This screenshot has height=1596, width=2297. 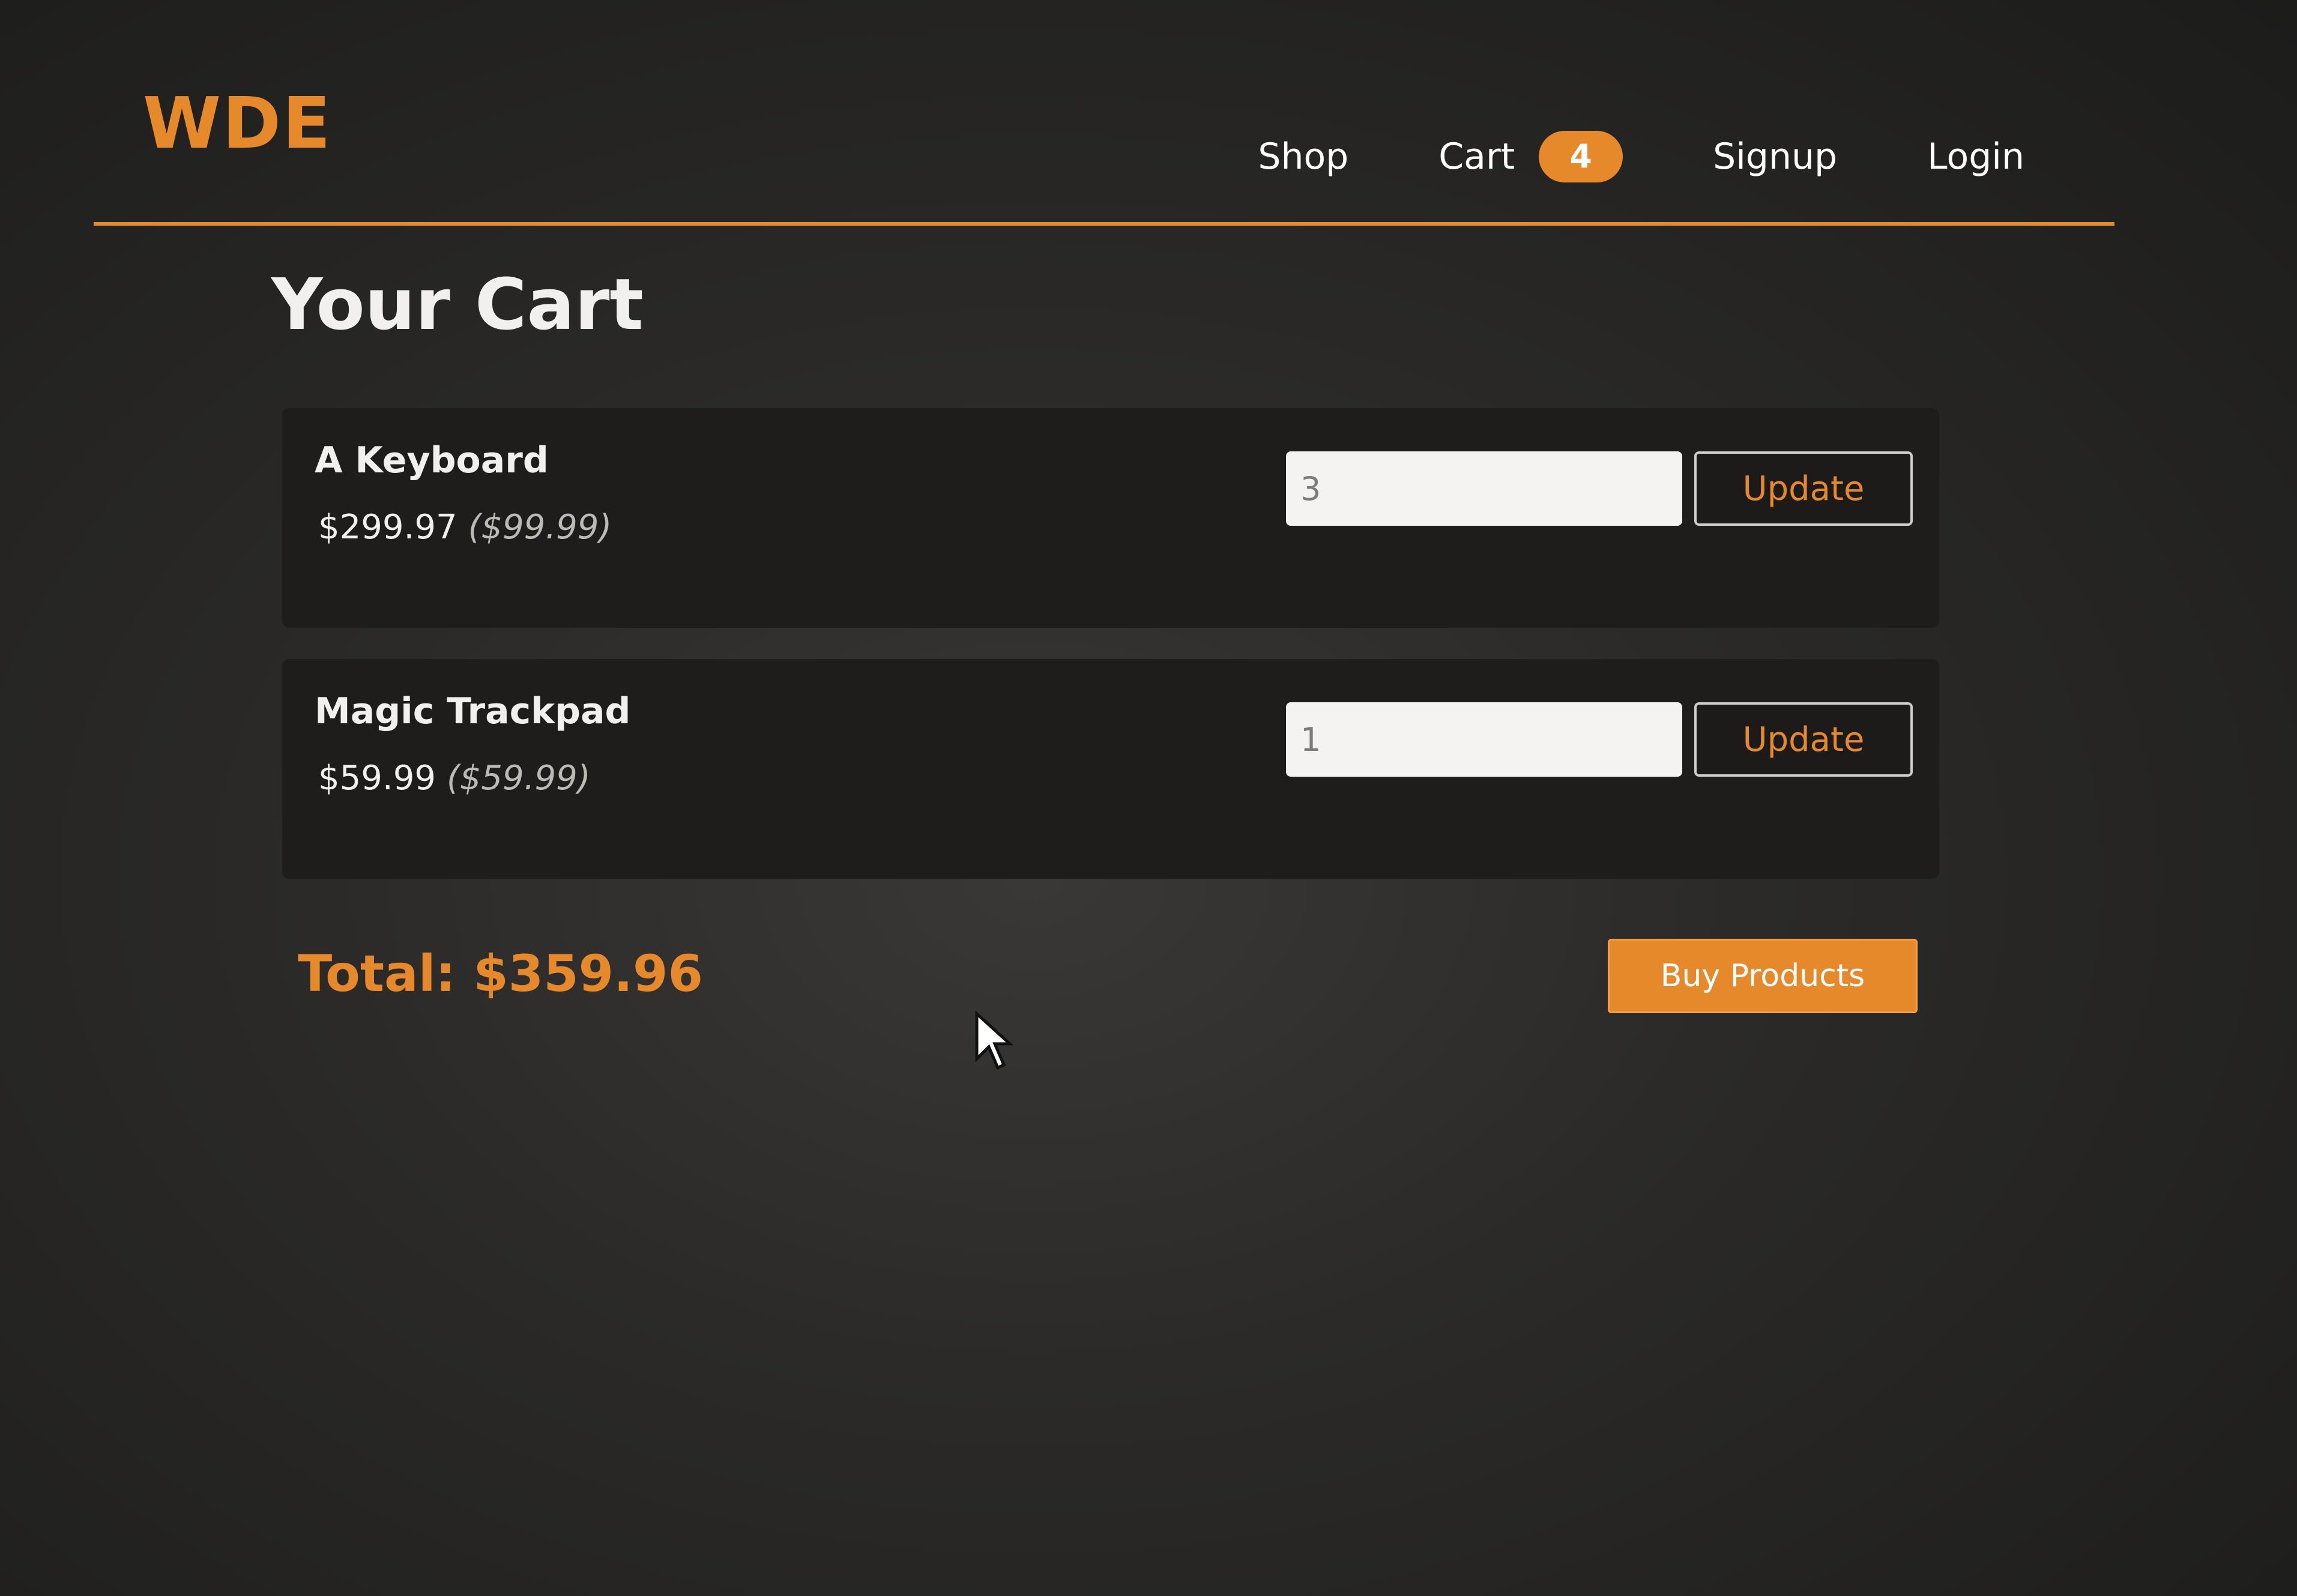 What do you see at coordinates (432, 460) in the screenshot?
I see `item-name: A Keyboard` at bounding box center [432, 460].